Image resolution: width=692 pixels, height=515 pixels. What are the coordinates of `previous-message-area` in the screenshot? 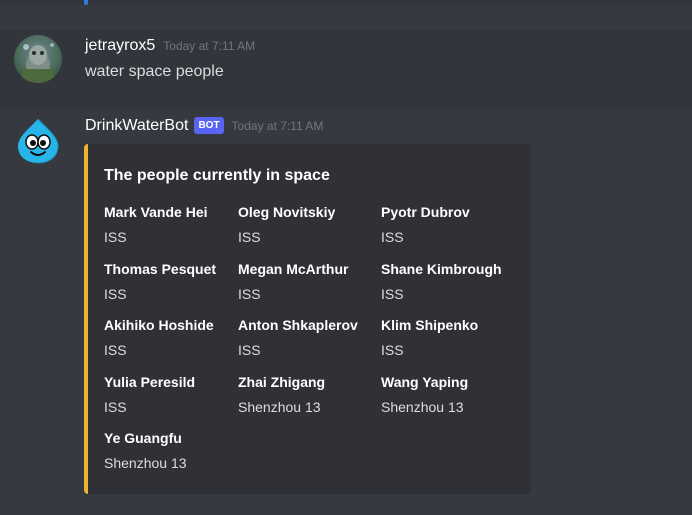 It's located at (346, 2).